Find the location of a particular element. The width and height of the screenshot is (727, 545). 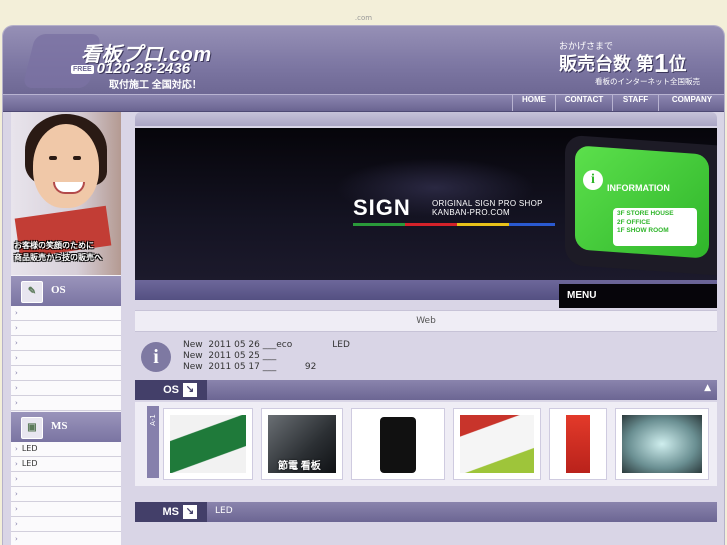

product-banner-flag is located at coordinates (578, 444).